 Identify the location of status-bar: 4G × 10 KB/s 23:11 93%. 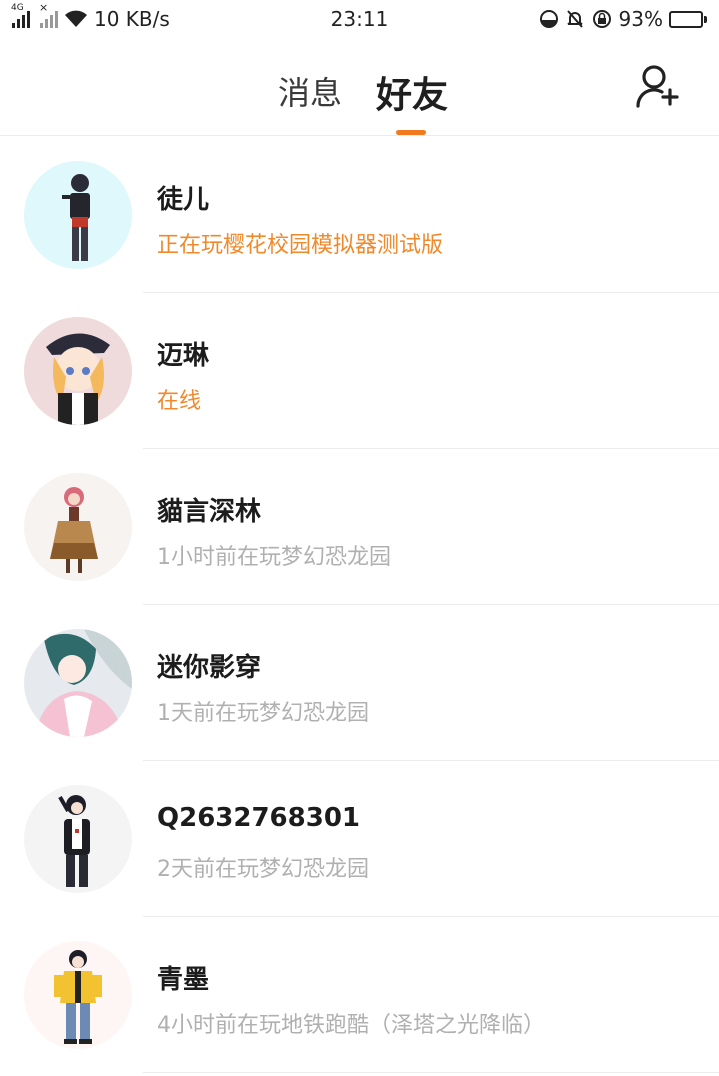
(359, 19).